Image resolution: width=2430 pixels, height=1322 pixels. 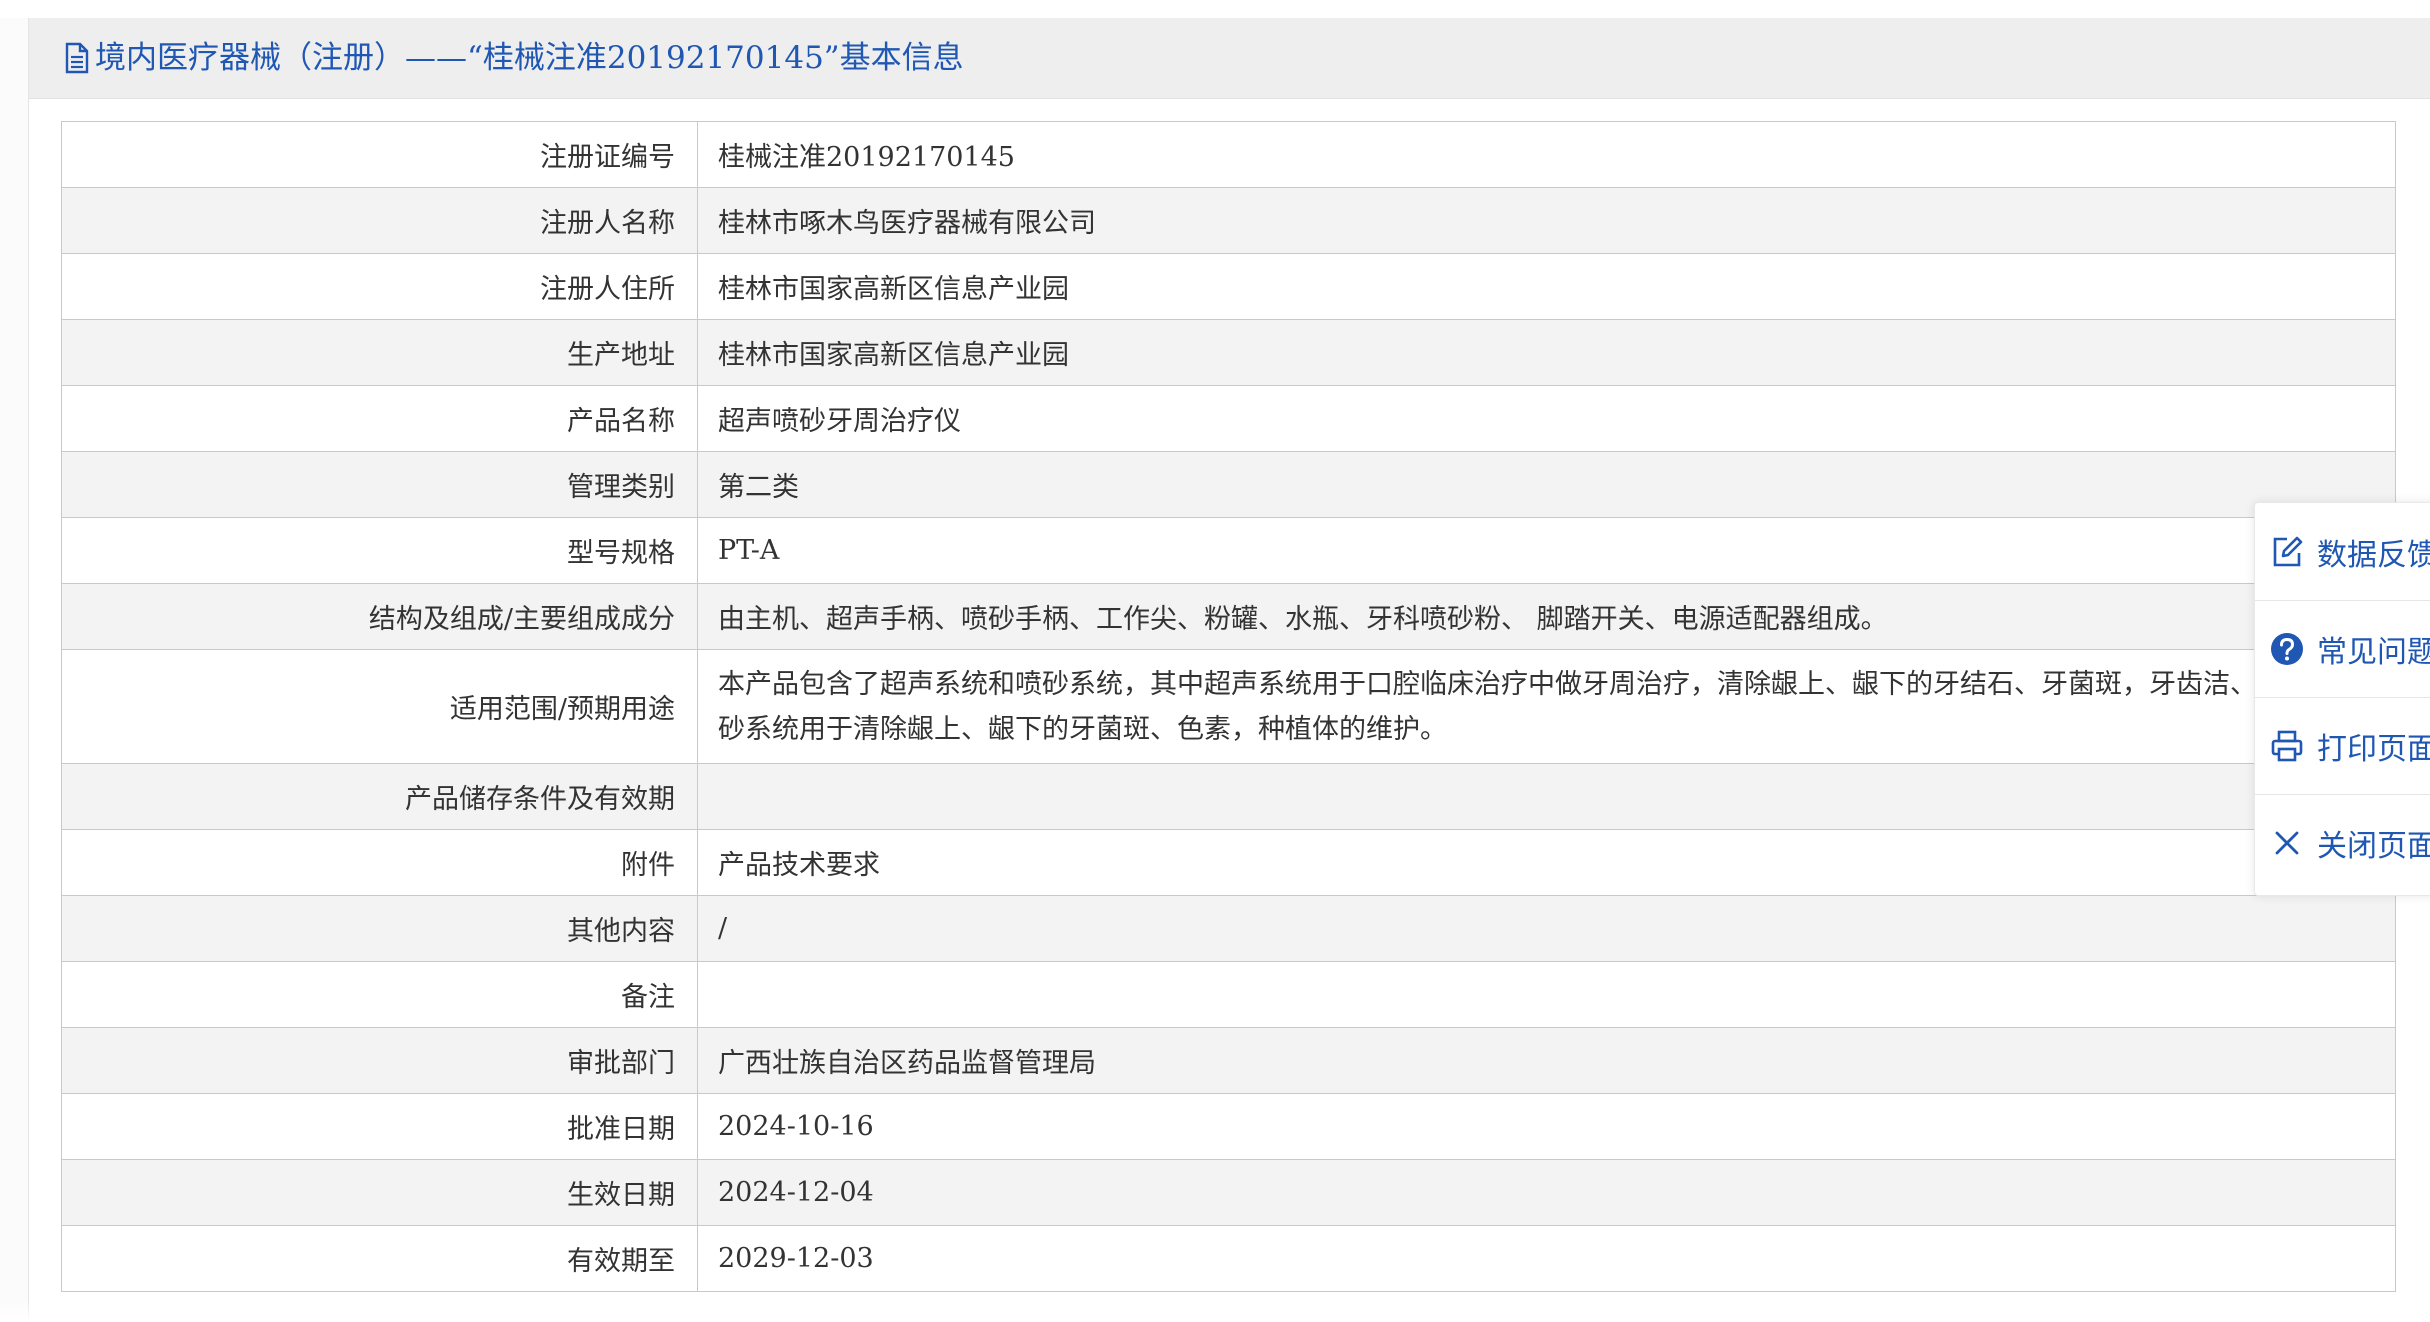 What do you see at coordinates (1546, 862) in the screenshot?
I see `field-value: 产品技术要求` at bounding box center [1546, 862].